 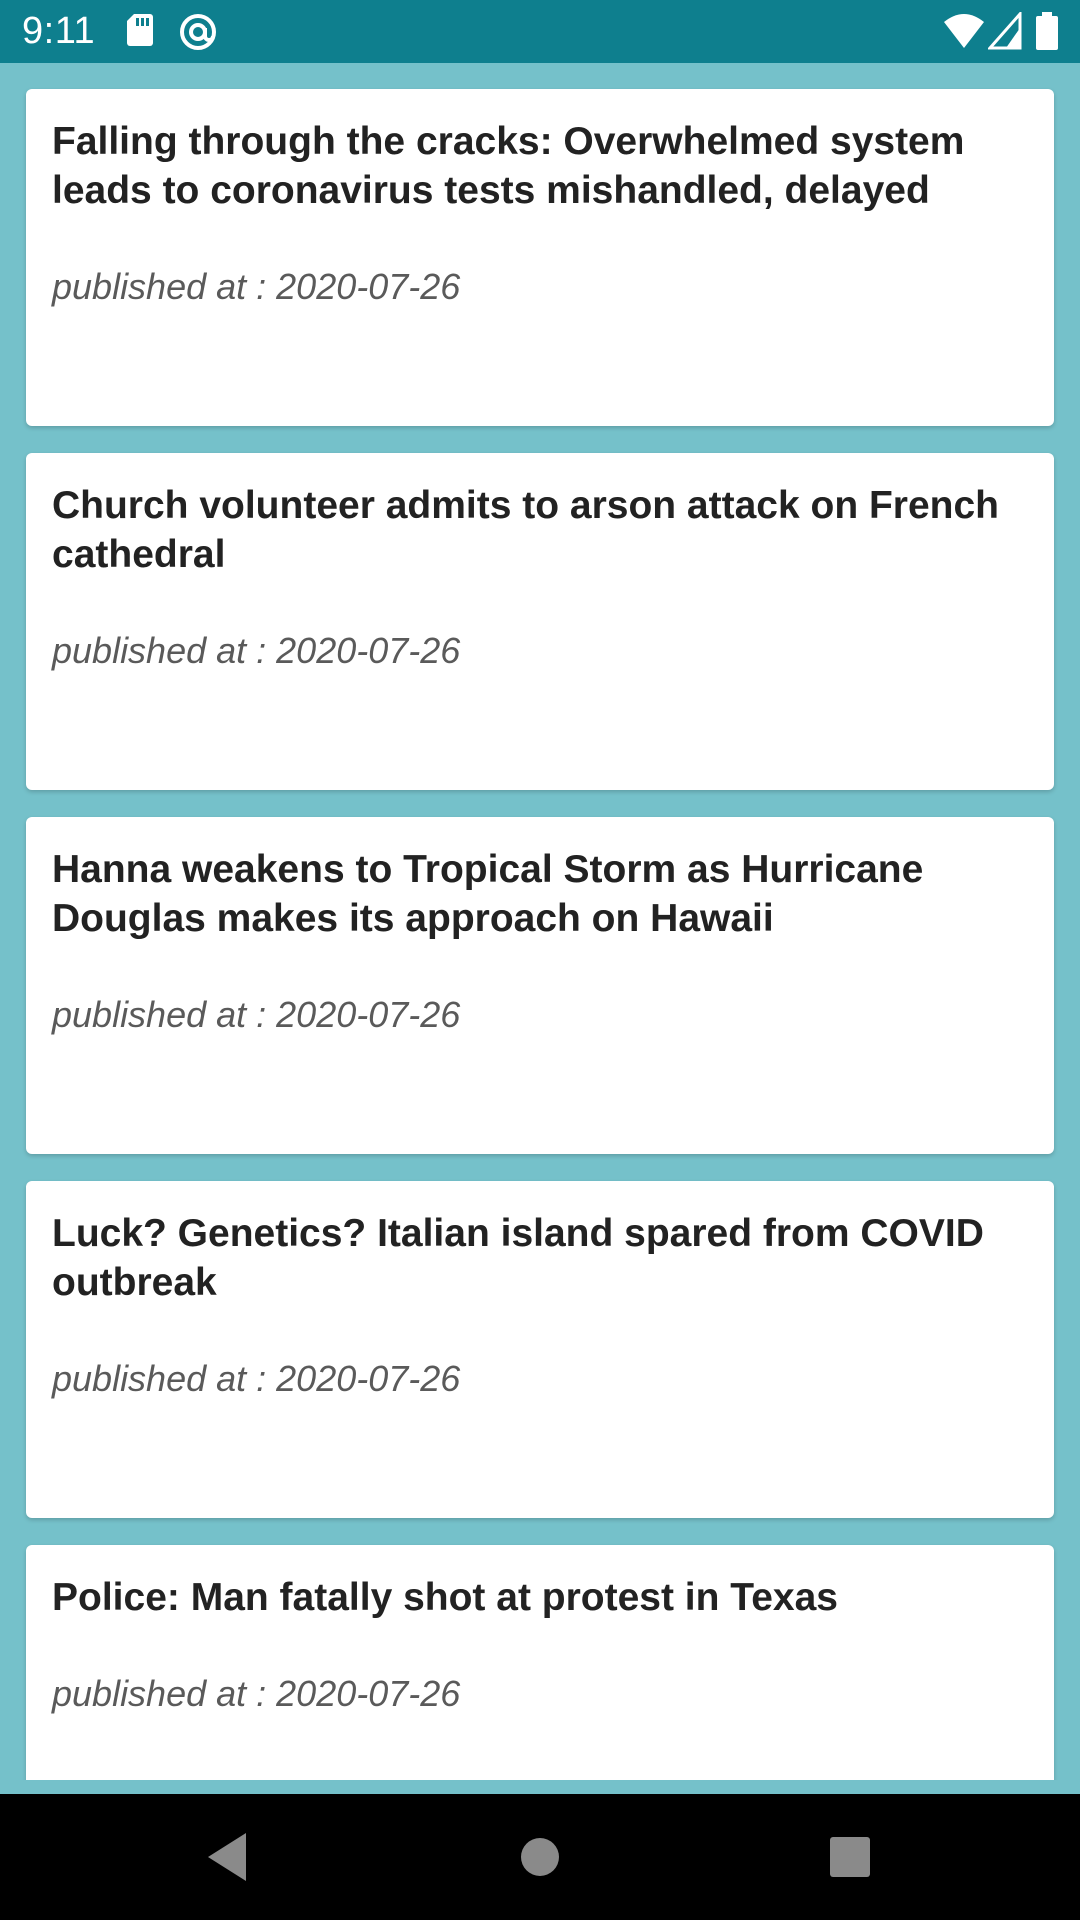 What do you see at coordinates (1005, 32) in the screenshot?
I see `cell-signal-icon` at bounding box center [1005, 32].